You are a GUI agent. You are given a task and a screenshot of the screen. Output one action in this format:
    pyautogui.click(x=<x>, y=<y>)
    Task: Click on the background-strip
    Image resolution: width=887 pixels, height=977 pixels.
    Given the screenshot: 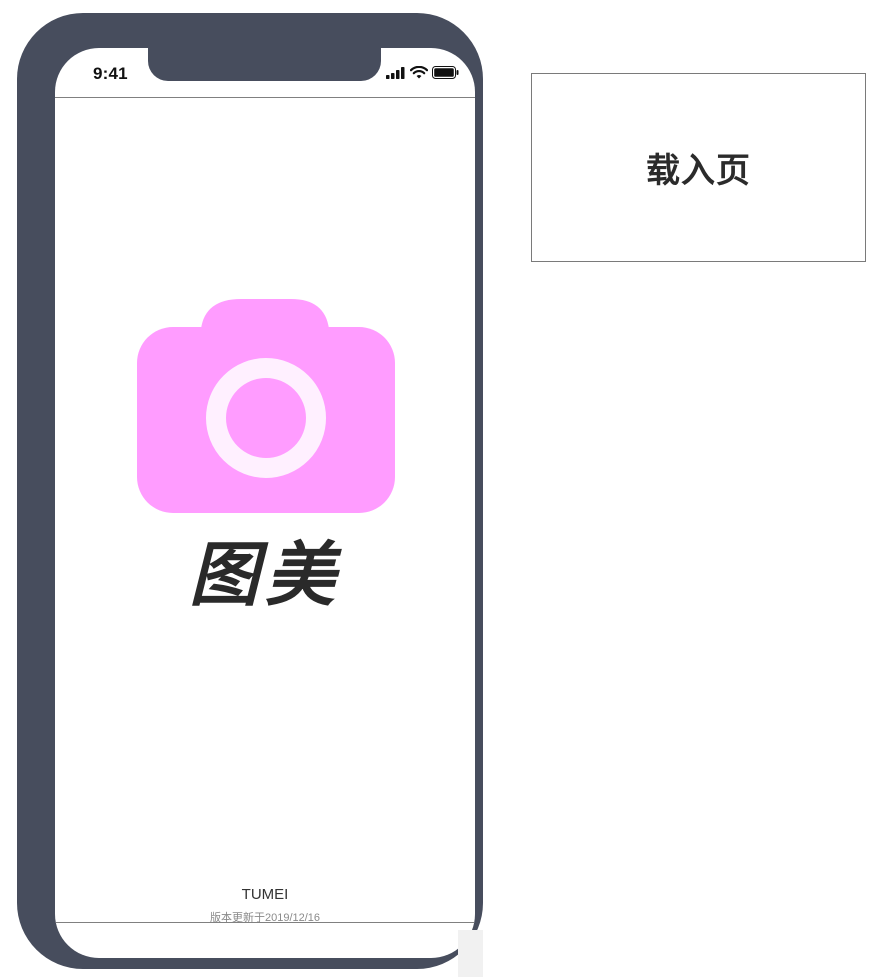 What is the action you would take?
    pyautogui.click(x=470, y=953)
    